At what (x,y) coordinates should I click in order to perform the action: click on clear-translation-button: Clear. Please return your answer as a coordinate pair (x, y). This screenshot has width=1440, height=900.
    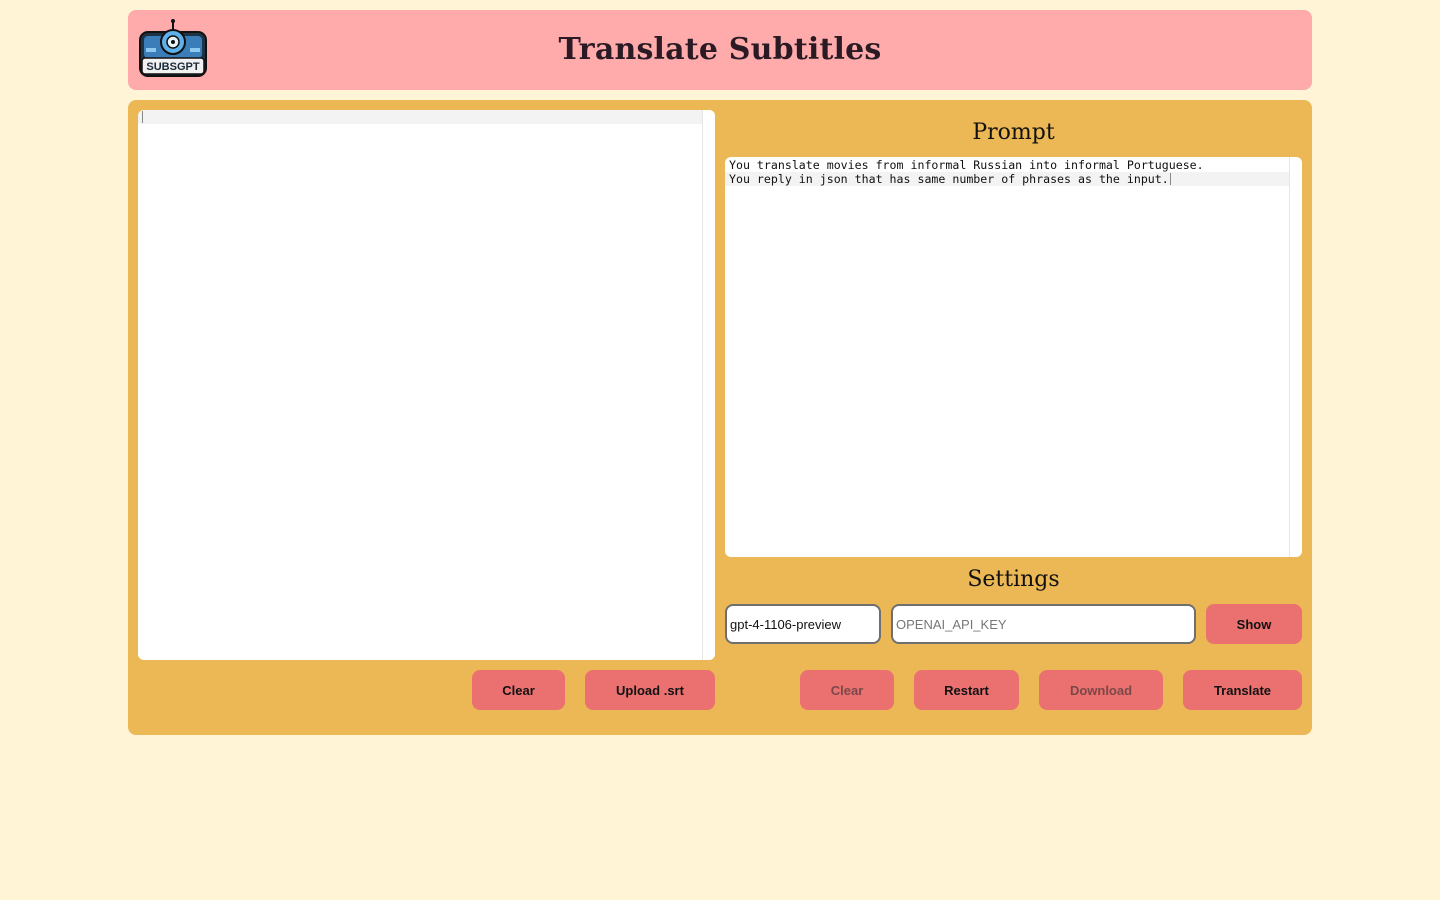
    Looking at the image, I should click on (847, 690).